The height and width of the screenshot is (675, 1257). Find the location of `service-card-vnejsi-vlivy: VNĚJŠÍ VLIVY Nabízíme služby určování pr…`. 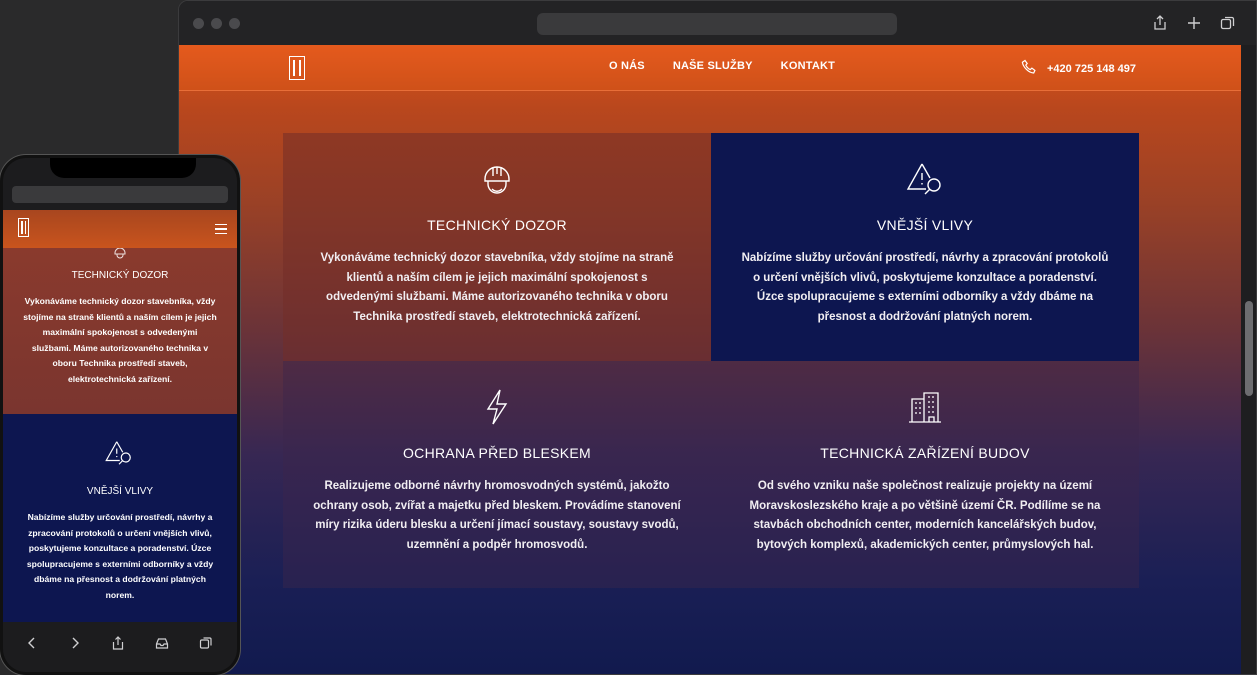

service-card-vnejsi-vlivy: VNĚJŠÍ VLIVY Nabízíme služby určování pr… is located at coordinates (925, 247).